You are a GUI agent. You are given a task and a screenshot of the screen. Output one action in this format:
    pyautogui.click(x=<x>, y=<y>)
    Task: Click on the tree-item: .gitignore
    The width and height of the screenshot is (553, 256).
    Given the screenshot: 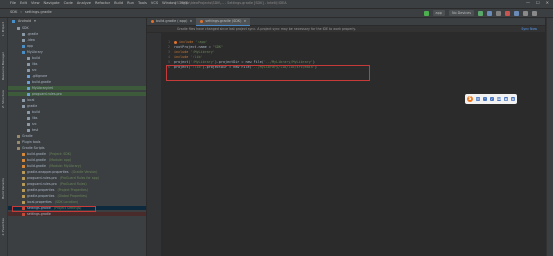 What is the action you would take?
    pyautogui.click(x=77, y=76)
    